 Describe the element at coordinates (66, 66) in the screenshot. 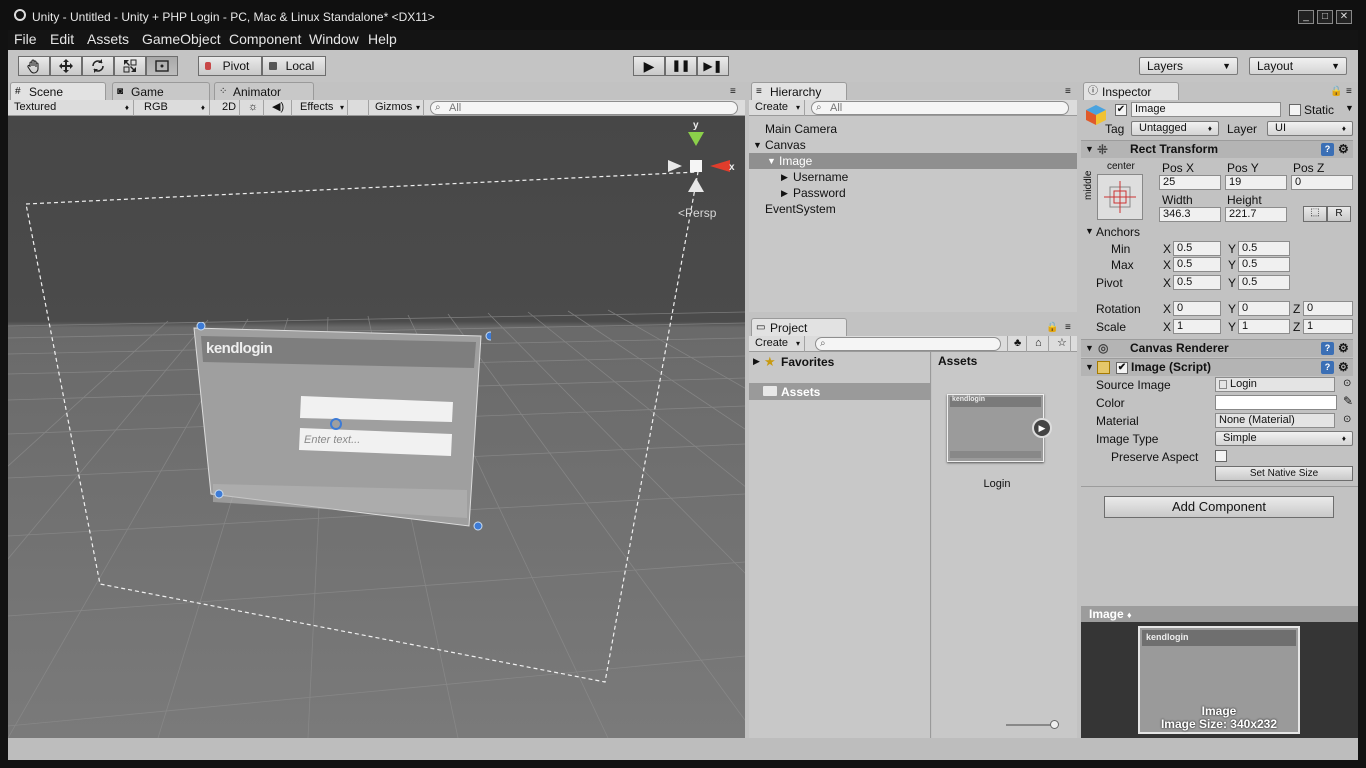

I see `move-tool-button` at that location.